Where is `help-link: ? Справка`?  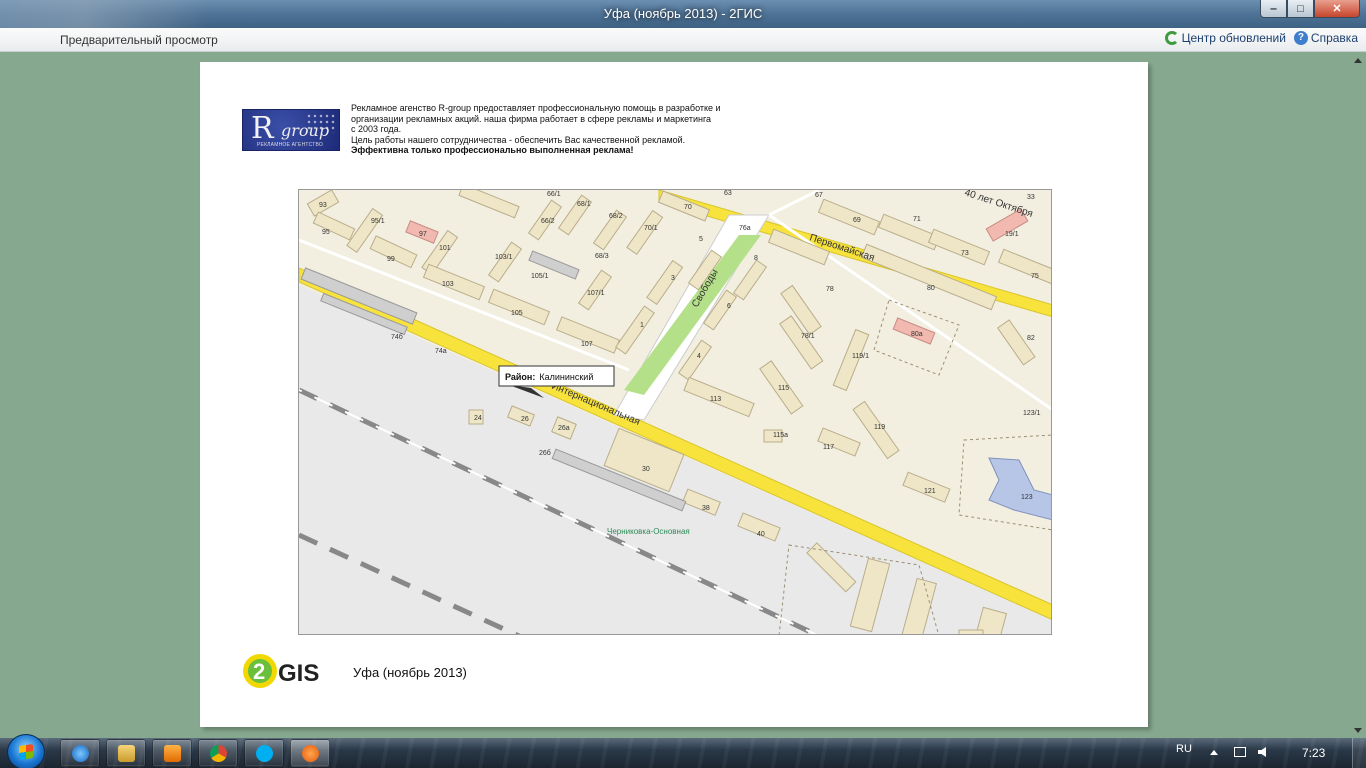
help-link: ? Справка is located at coordinates (1325, 38).